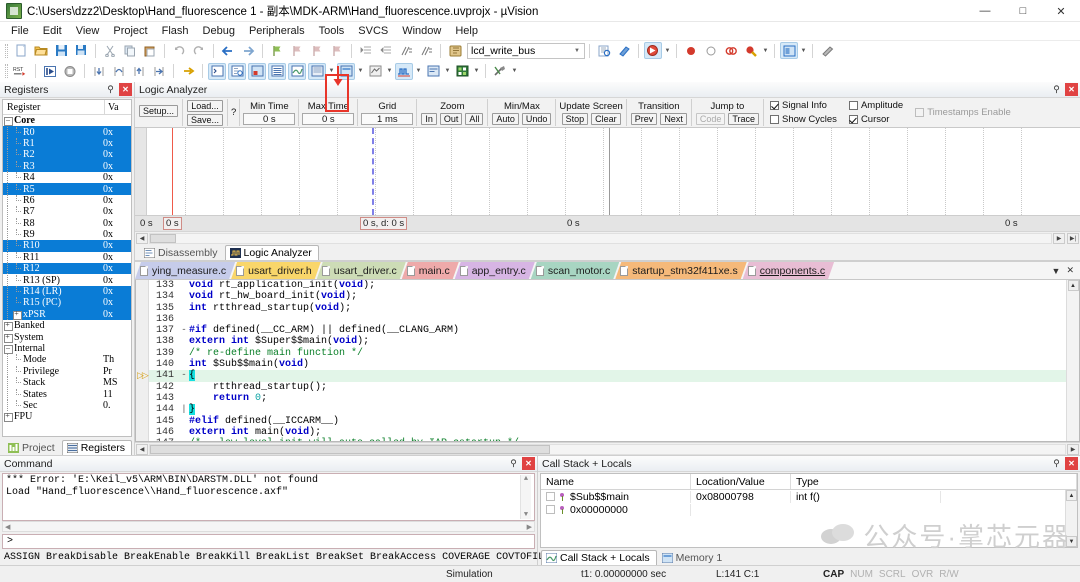 This screenshot has width=1080, height=582. I want to click on resize-grip-icon, so click(1073, 574).